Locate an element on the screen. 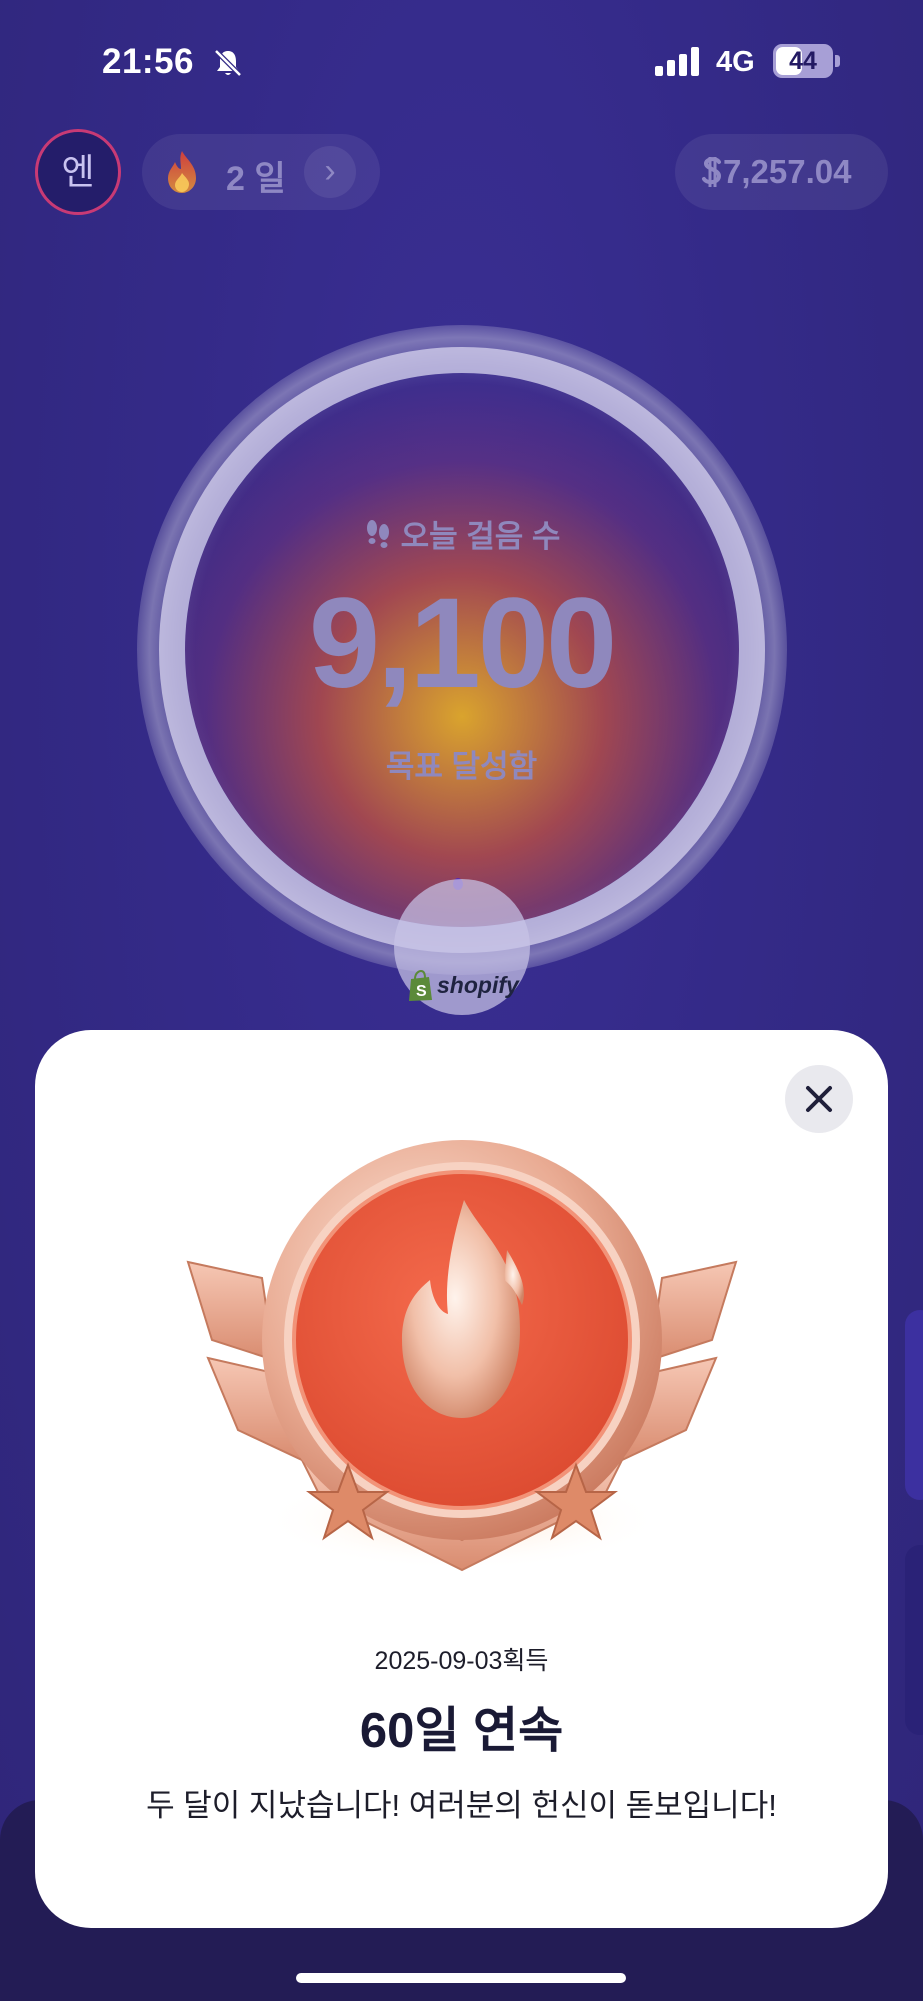 This screenshot has width=923, height=2001. streak-label: 2 일 is located at coordinates (256, 179).